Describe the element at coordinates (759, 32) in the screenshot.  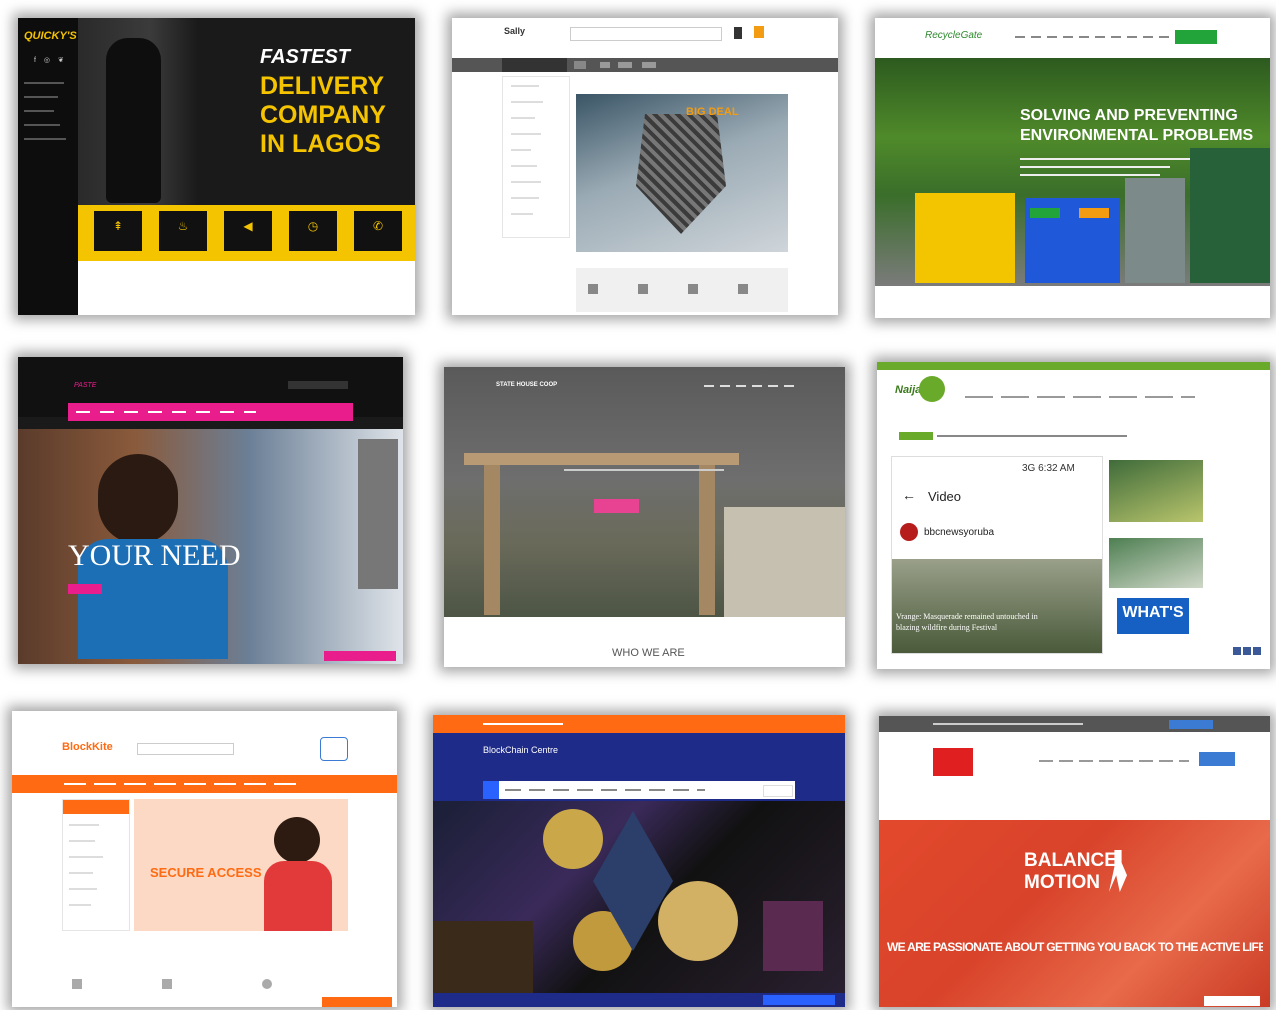
I see `phone-icon` at that location.